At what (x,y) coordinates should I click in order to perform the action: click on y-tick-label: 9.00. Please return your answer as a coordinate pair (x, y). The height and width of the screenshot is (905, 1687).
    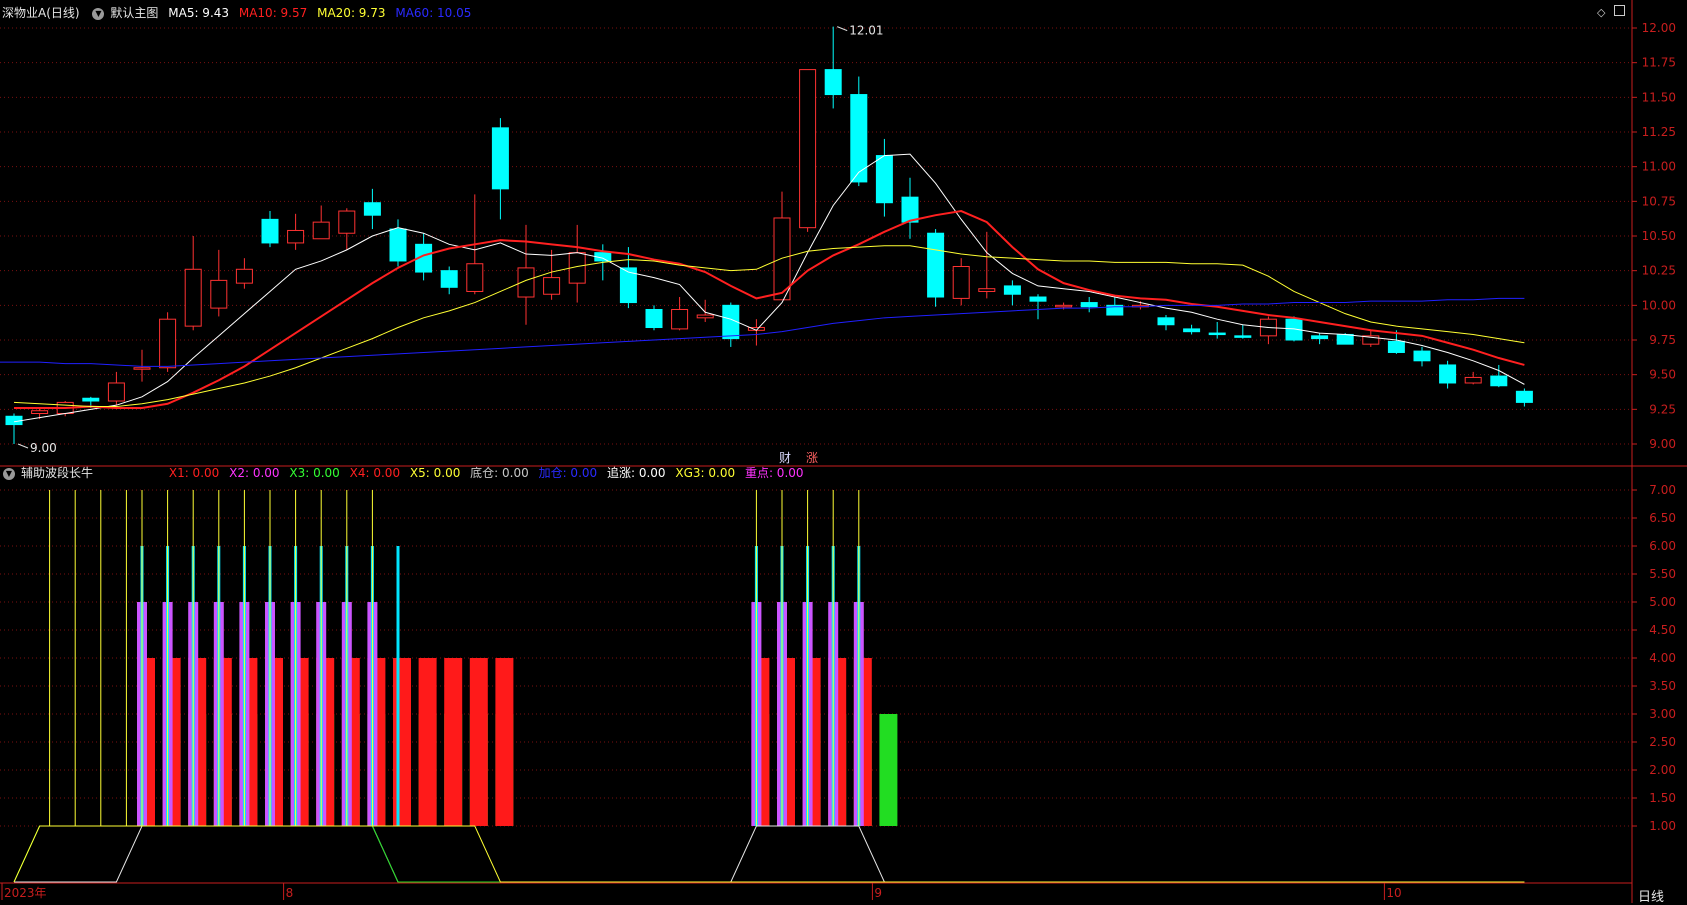
    Looking at the image, I should click on (1662, 444).